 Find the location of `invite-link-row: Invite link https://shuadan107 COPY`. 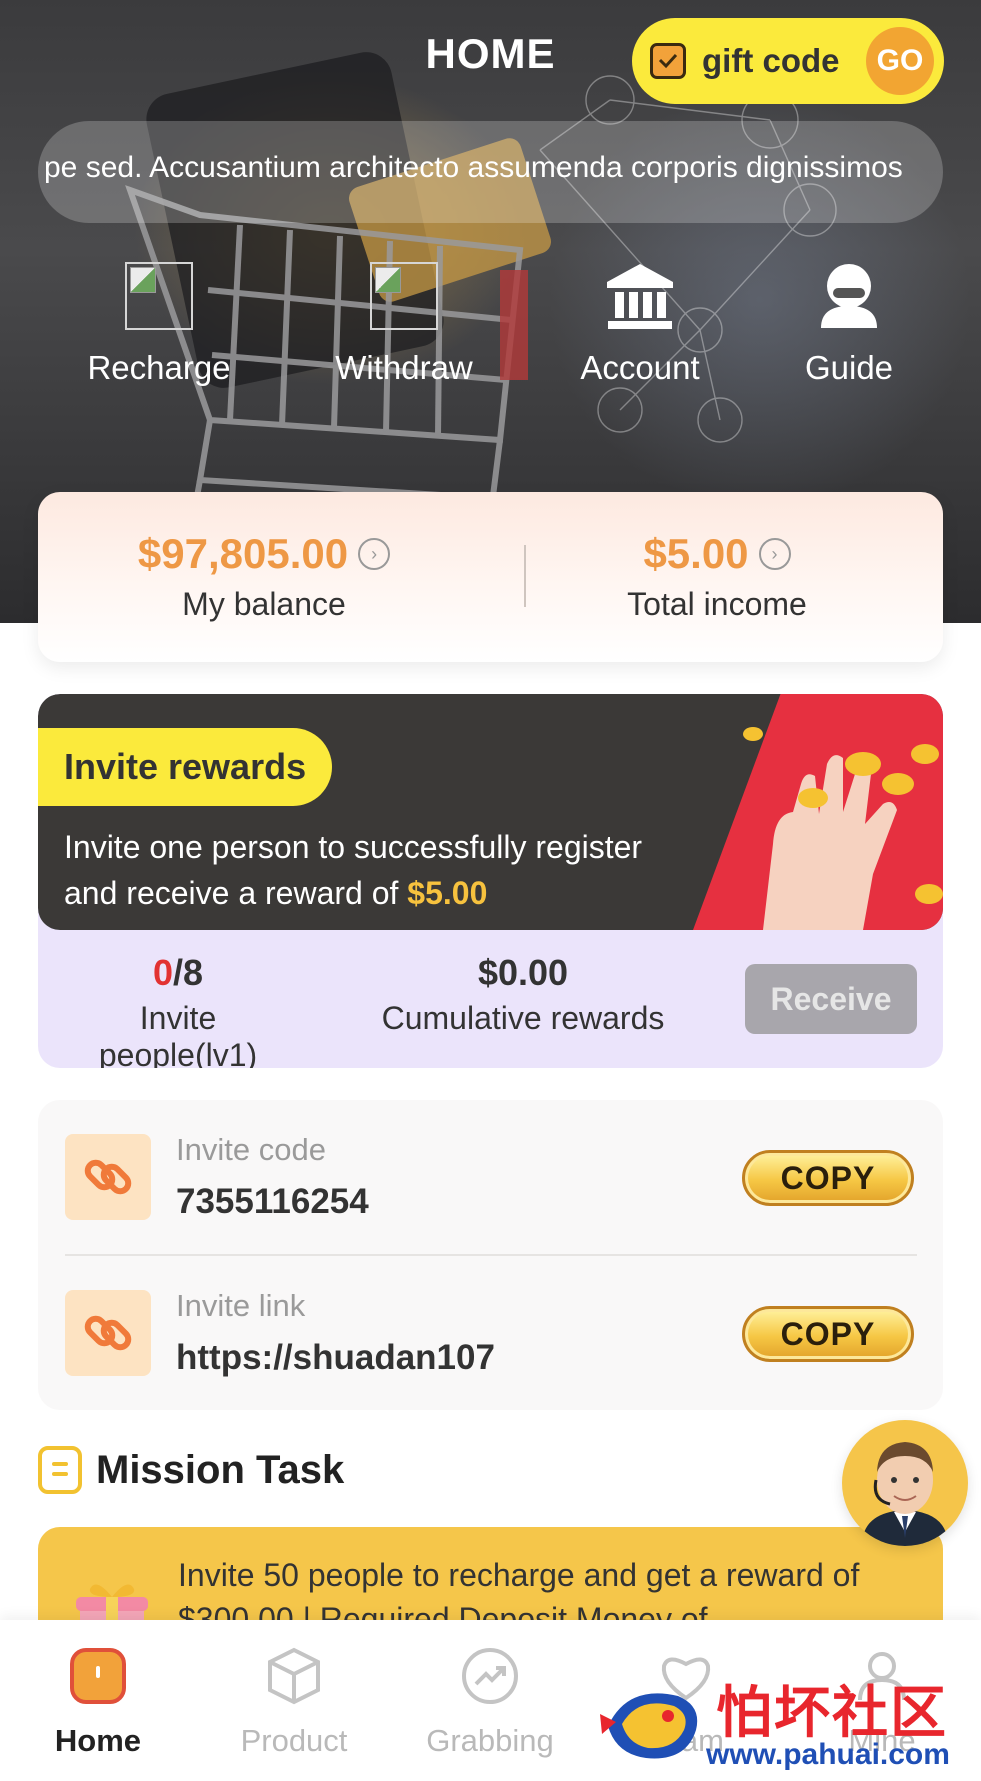

invite-link-row: Invite link https://shuadan107 COPY is located at coordinates (490, 1358).